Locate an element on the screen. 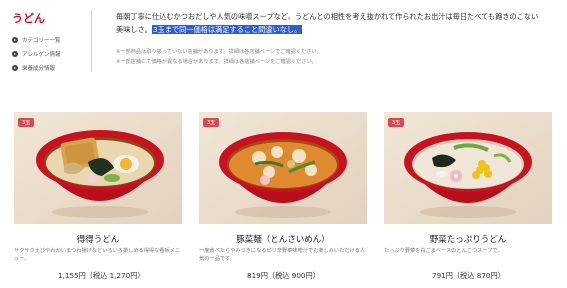 The height and width of the screenshot is (288, 567). note-2: ※一部店舗にて価格が異なる場合があります。詳細は各店舗ページをご確認ください。 is located at coordinates (216, 62).